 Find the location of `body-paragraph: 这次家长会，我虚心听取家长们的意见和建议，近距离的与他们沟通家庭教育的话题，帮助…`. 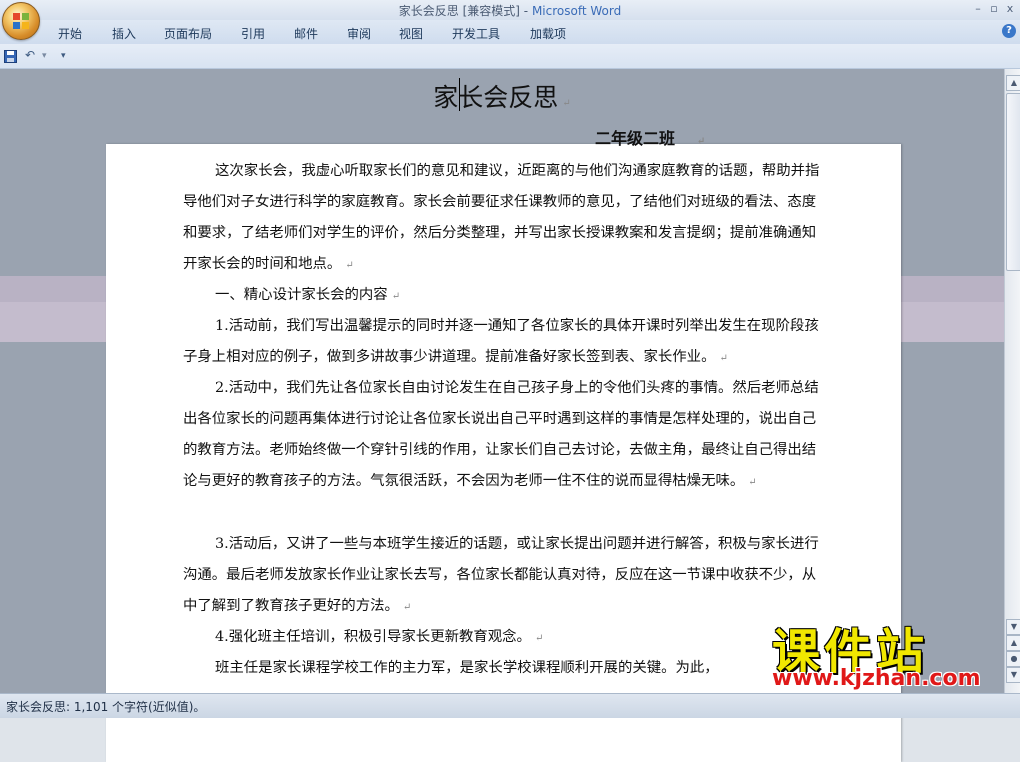

body-paragraph: 这次家长会，我虚心听取家长们的意见和建议，近距离的与他们沟通家庭教育的话题，帮助… is located at coordinates (505, 218).